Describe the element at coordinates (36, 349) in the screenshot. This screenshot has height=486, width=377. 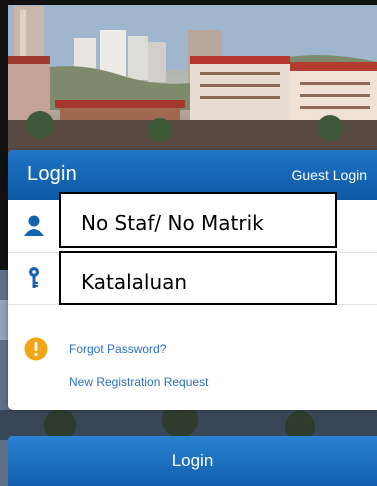
I see `warning-icon` at that location.